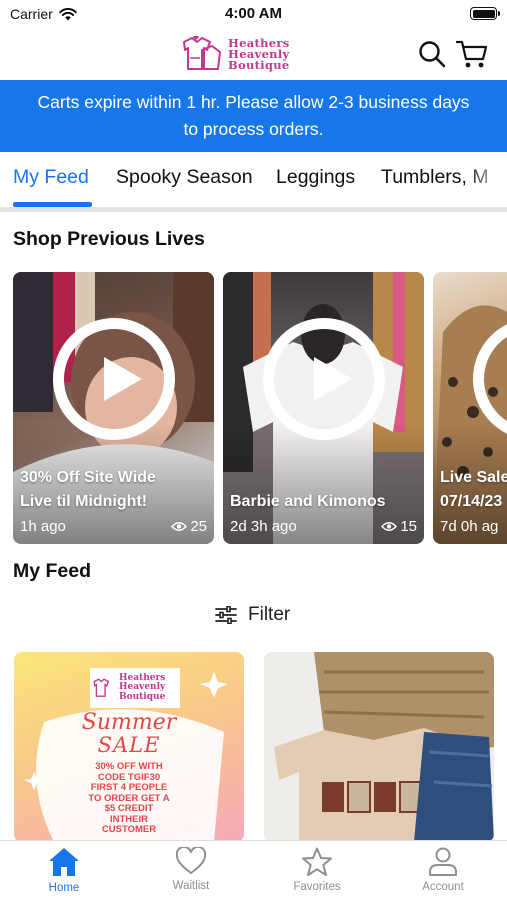 The width and height of the screenshot is (507, 900). Describe the element at coordinates (191, 861) in the screenshot. I see `heart-icon` at that location.